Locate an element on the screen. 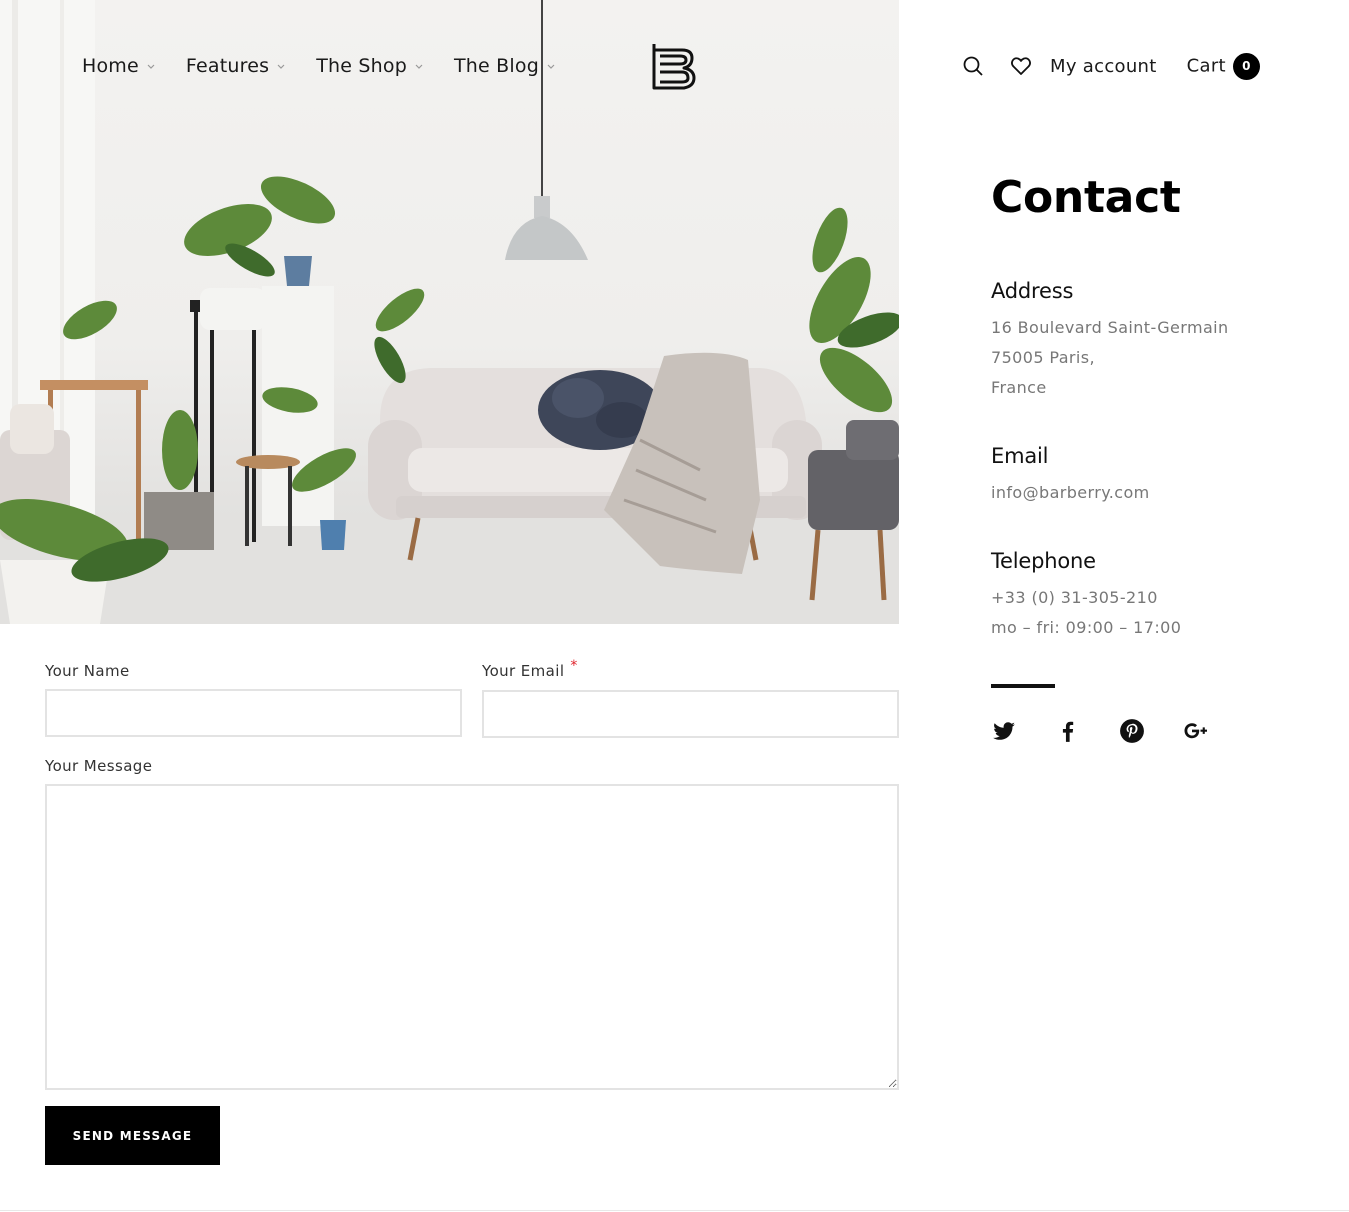 Image resolution: width=1349 pixels, height=1212 pixels. footer-divider is located at coordinates (674, 1210).